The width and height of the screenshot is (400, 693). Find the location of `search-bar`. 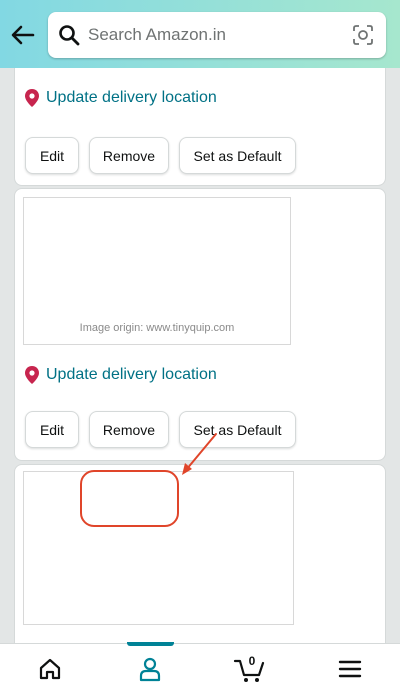

search-bar is located at coordinates (217, 35).